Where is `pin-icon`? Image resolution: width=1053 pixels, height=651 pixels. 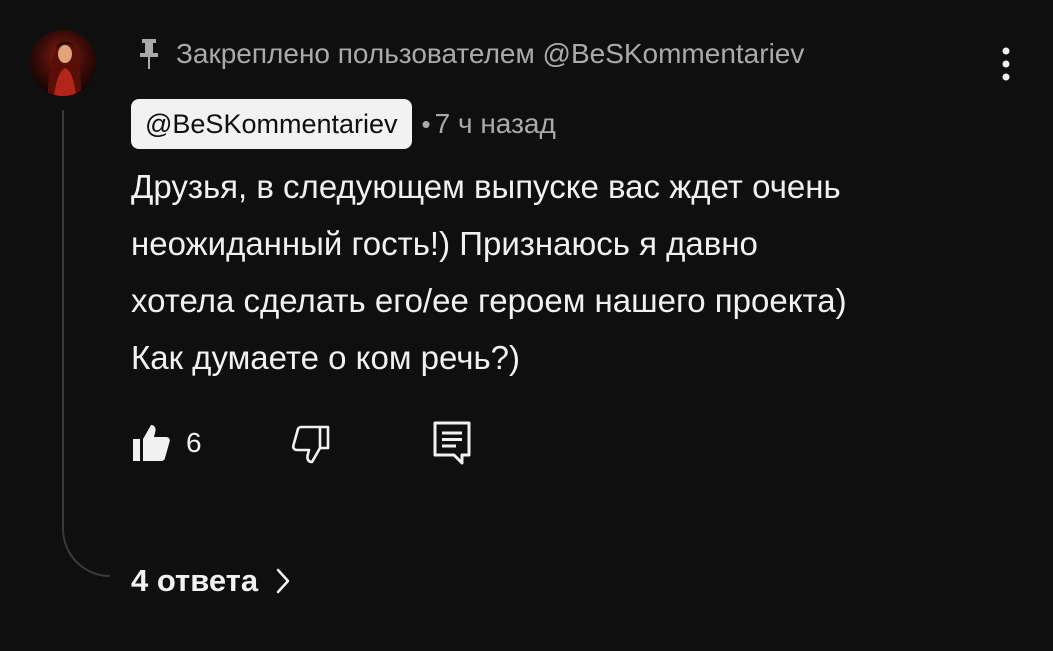 pin-icon is located at coordinates (149, 54).